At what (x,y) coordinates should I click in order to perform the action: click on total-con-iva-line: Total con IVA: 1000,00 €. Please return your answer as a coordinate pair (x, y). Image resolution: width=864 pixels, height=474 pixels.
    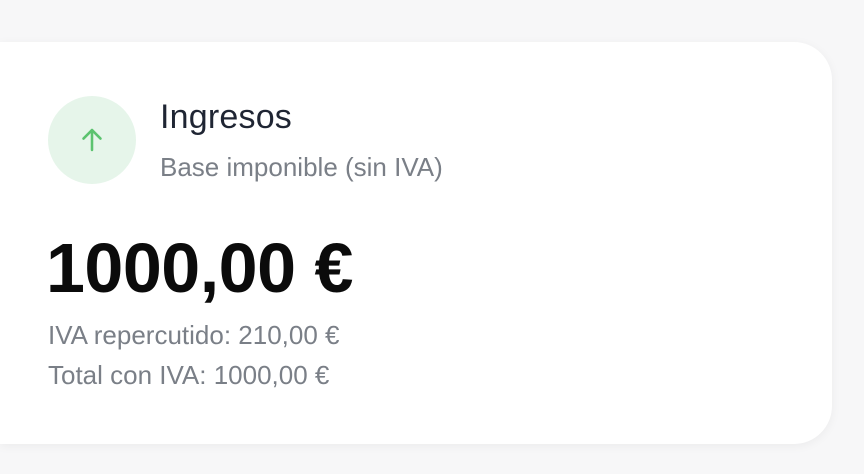
    Looking at the image, I should click on (189, 375).